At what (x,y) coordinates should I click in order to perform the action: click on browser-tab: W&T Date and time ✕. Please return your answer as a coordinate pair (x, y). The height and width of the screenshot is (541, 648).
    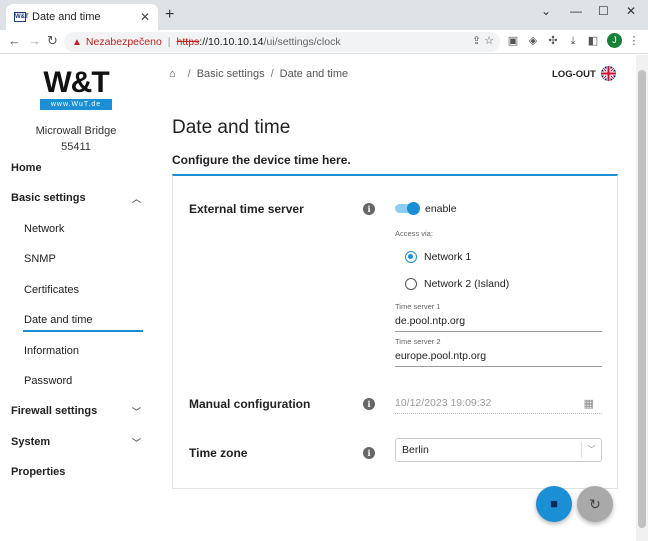
    Looking at the image, I should click on (82, 17).